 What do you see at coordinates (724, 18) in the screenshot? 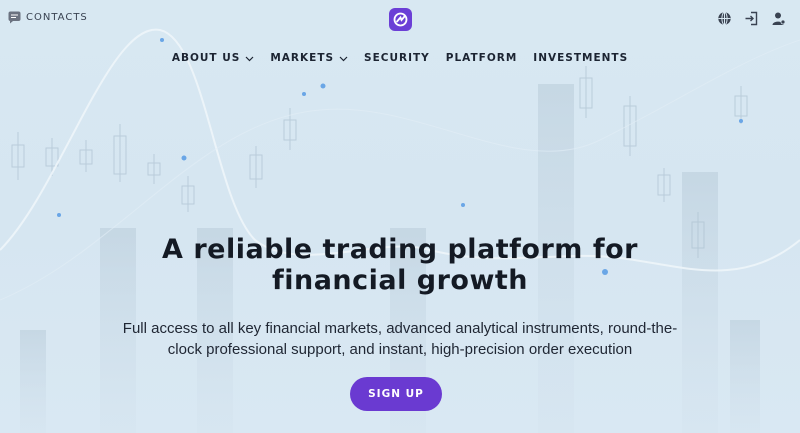
I see `globe-icon` at bounding box center [724, 18].